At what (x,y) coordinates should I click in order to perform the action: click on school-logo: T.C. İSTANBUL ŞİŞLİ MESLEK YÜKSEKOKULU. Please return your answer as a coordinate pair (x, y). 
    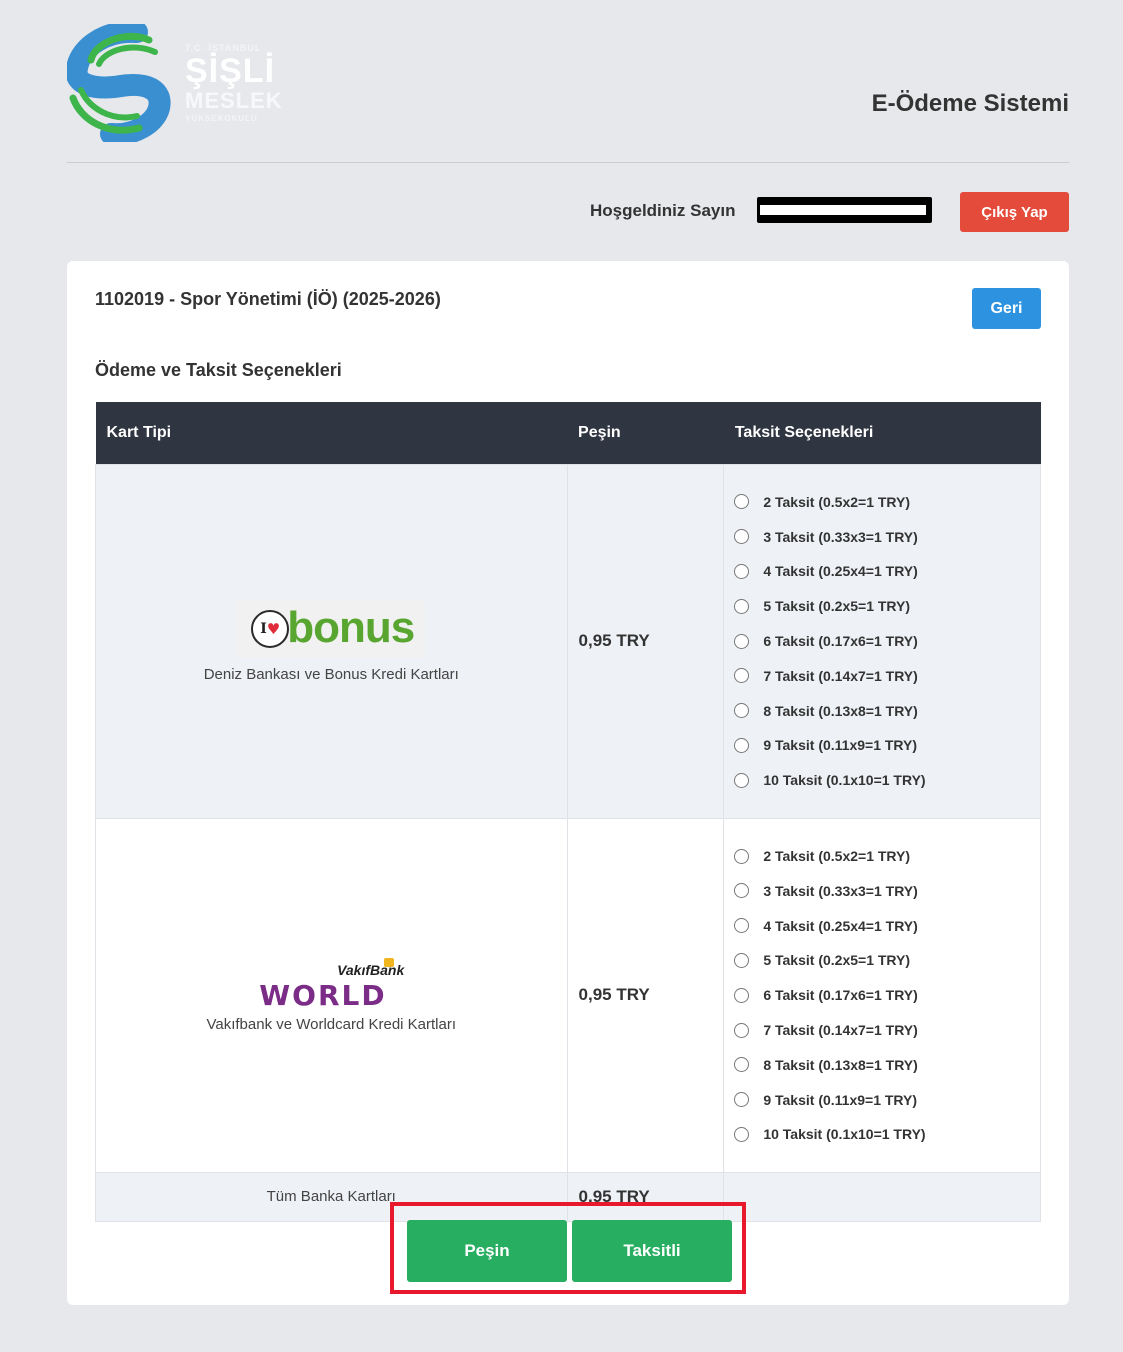
    Looking at the image, I should click on (177, 83).